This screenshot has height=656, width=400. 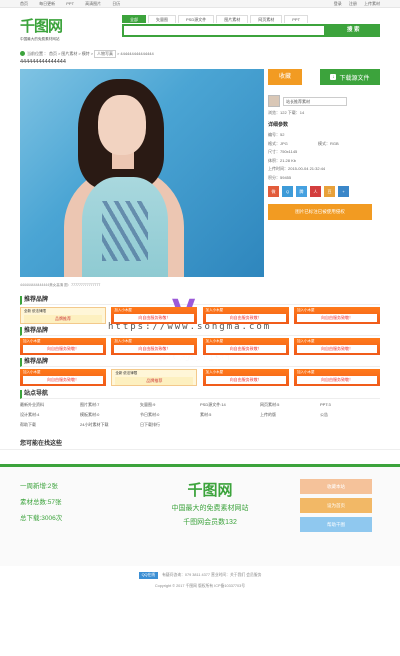 What do you see at coordinates (282, 160) in the screenshot?
I see `detail-filesize: 体积：21.28 Kb` at bounding box center [282, 160].